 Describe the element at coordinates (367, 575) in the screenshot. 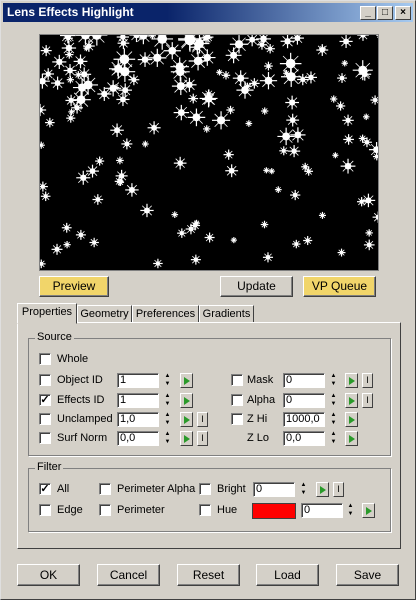

I see `save-button: Save` at that location.